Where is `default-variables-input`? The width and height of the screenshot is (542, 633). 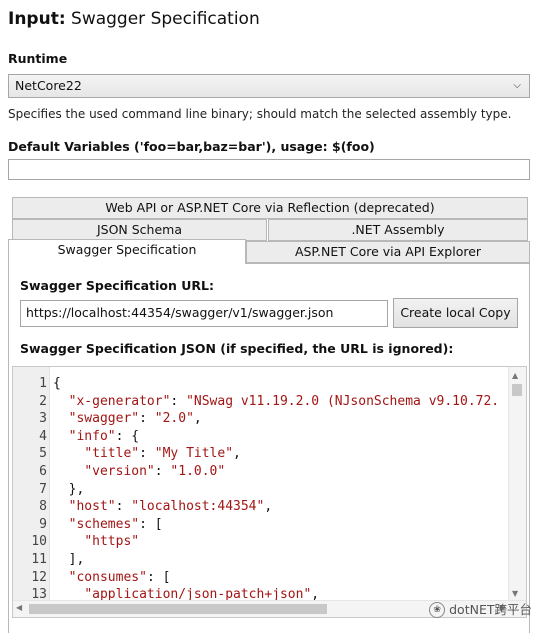
default-variables-input is located at coordinates (269, 169).